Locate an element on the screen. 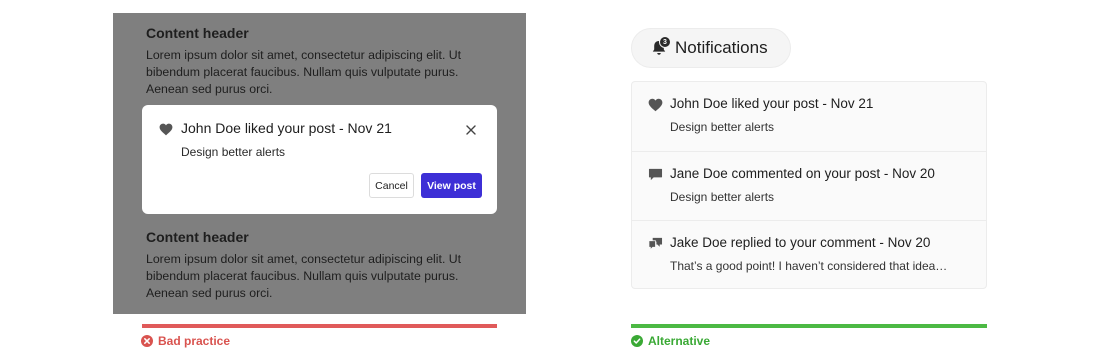 Image resolution: width=1100 pixels, height=361 pixels. notification-title: Jane Doe commented on your post - Nov 20 is located at coordinates (802, 173).